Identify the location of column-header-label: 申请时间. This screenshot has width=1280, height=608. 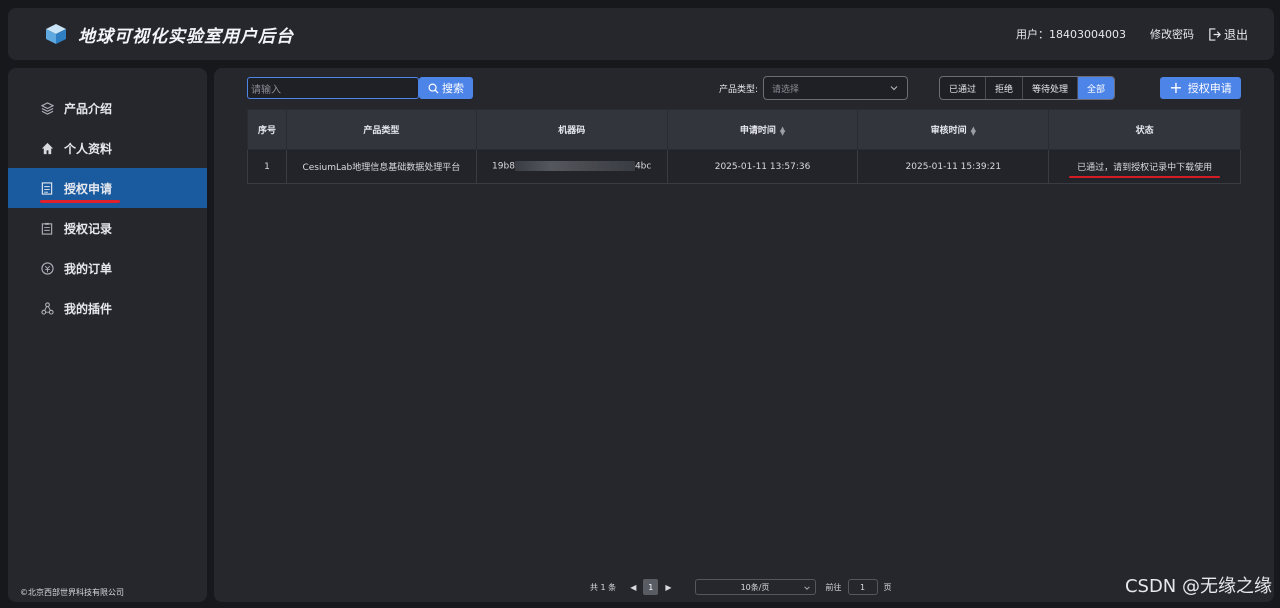
(757, 131).